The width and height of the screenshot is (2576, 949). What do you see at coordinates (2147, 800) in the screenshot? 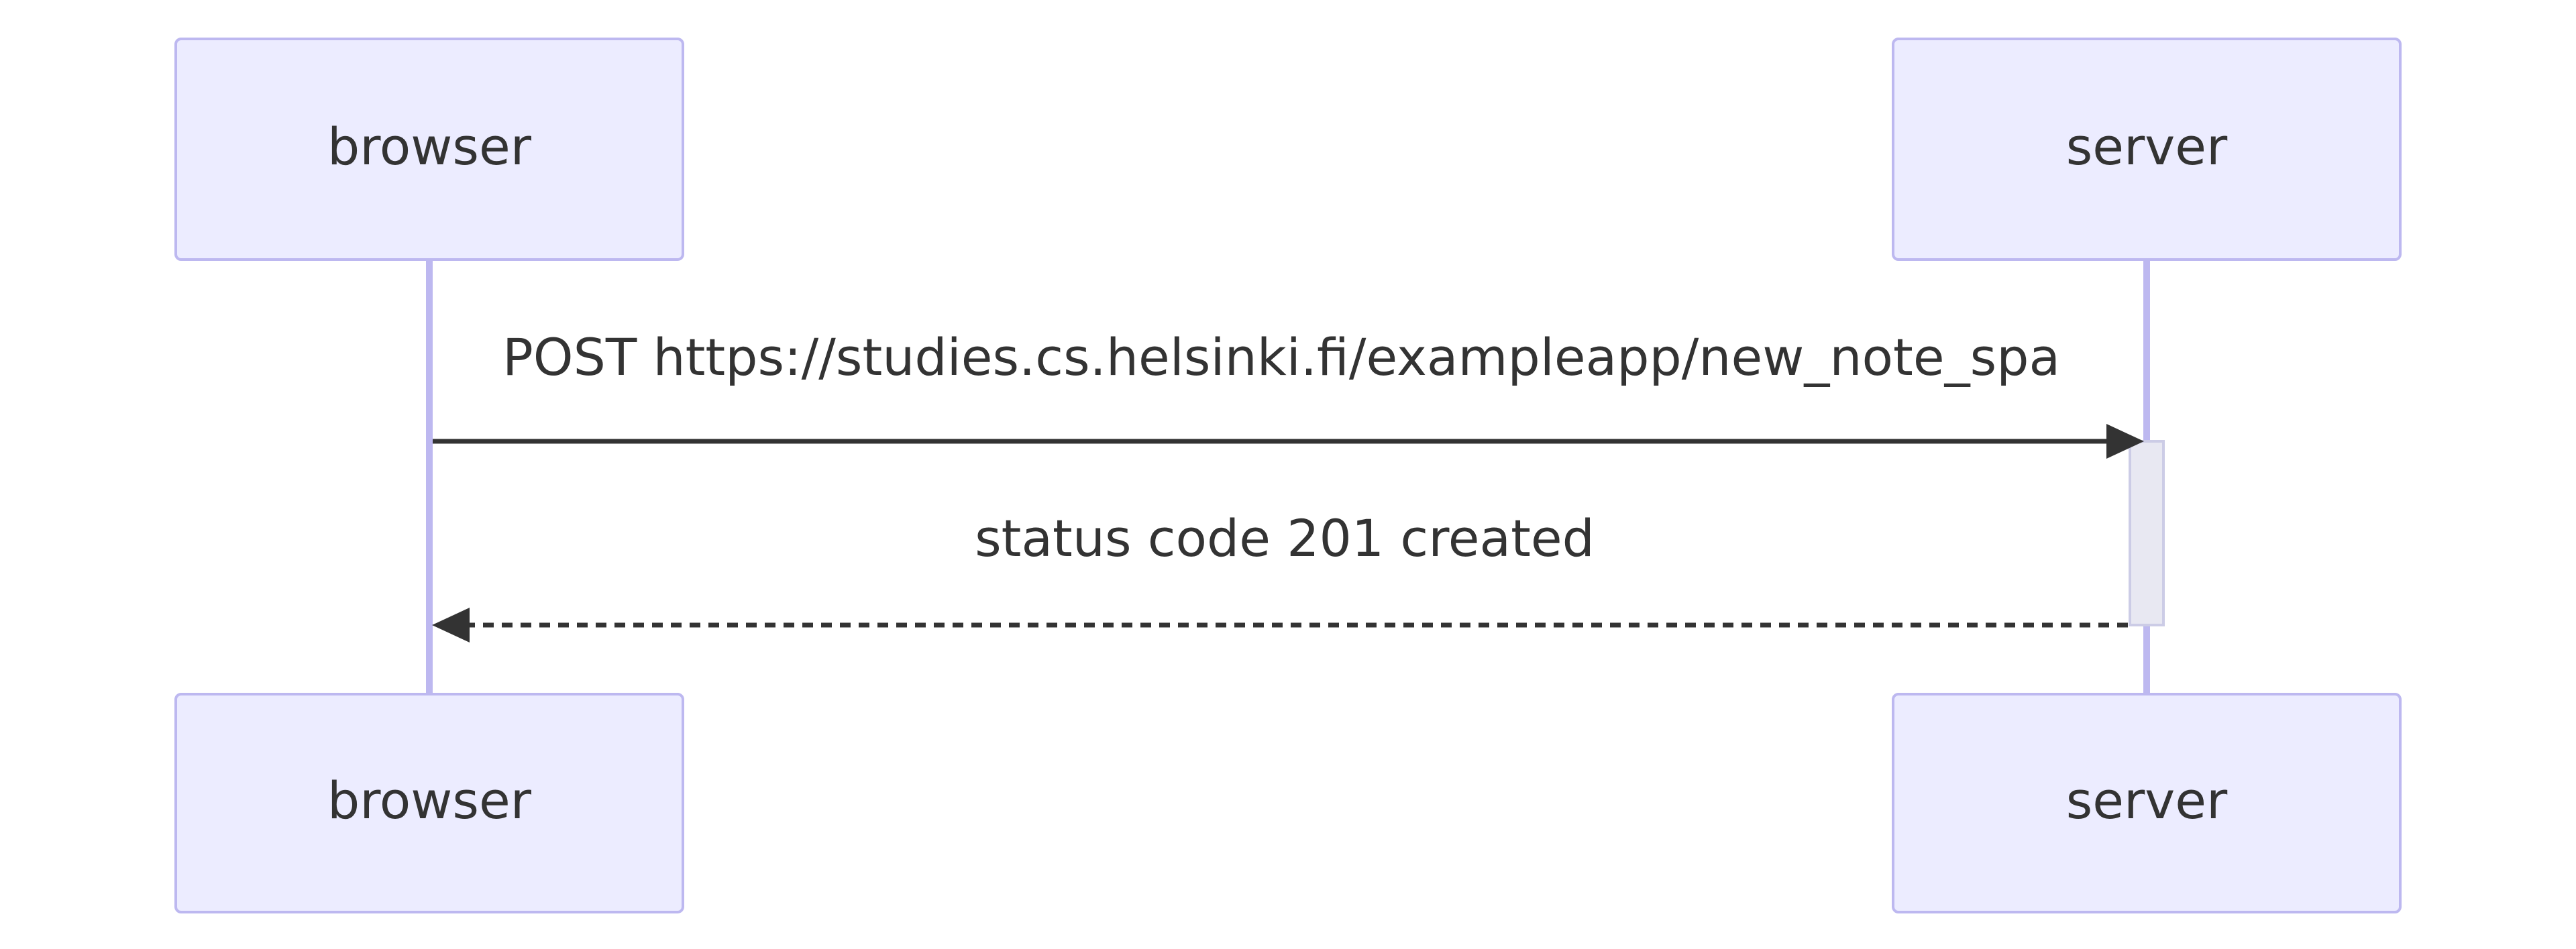
I see `actor-server-bottom-label: server` at bounding box center [2147, 800].